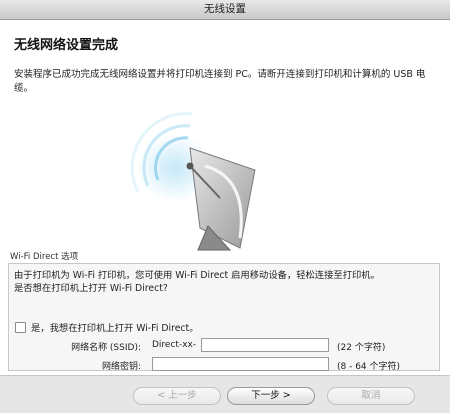 Image resolution: width=450 pixels, height=413 pixels. Describe the element at coordinates (20, 327) in the screenshot. I see `enable-wifi-direct-checkbox` at that location.